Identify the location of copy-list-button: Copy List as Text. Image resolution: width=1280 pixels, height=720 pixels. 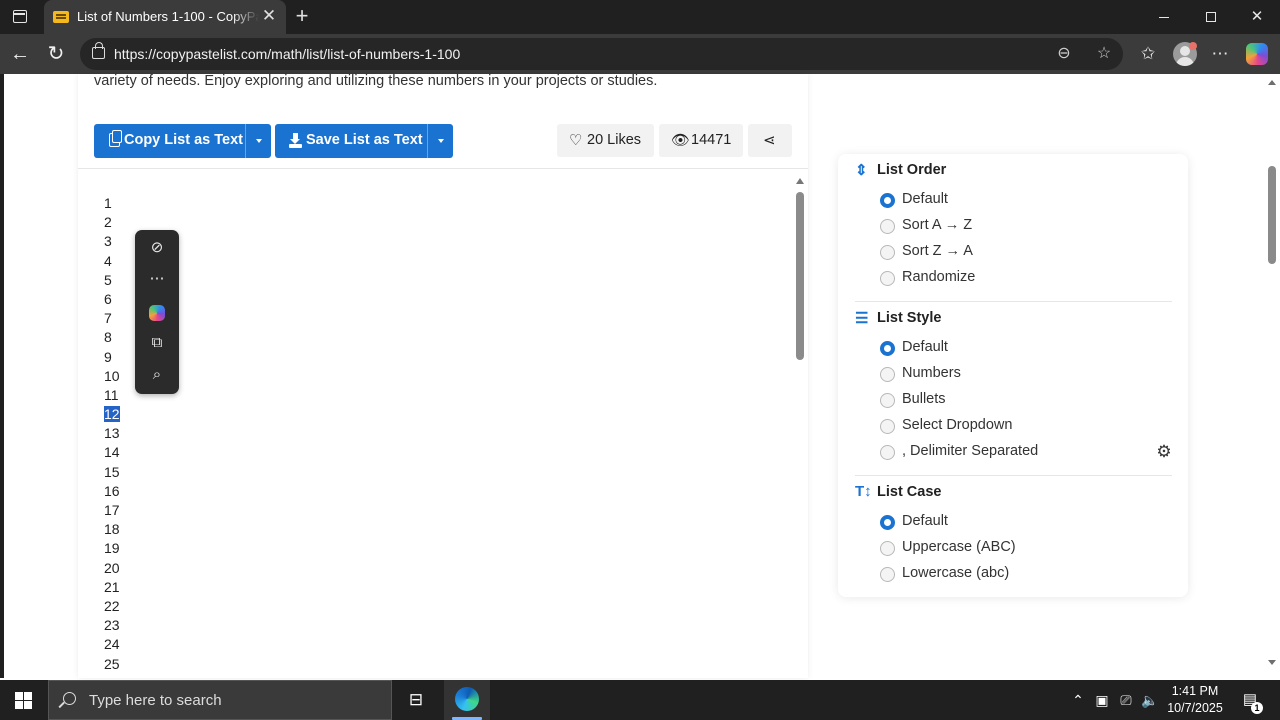
(182, 141).